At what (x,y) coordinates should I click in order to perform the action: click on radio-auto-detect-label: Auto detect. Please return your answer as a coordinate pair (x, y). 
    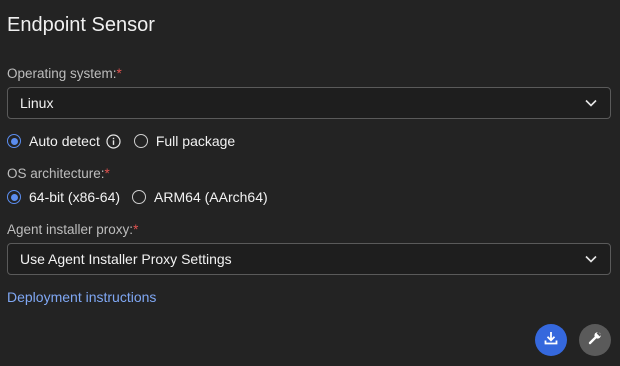
    Looking at the image, I should click on (64, 141).